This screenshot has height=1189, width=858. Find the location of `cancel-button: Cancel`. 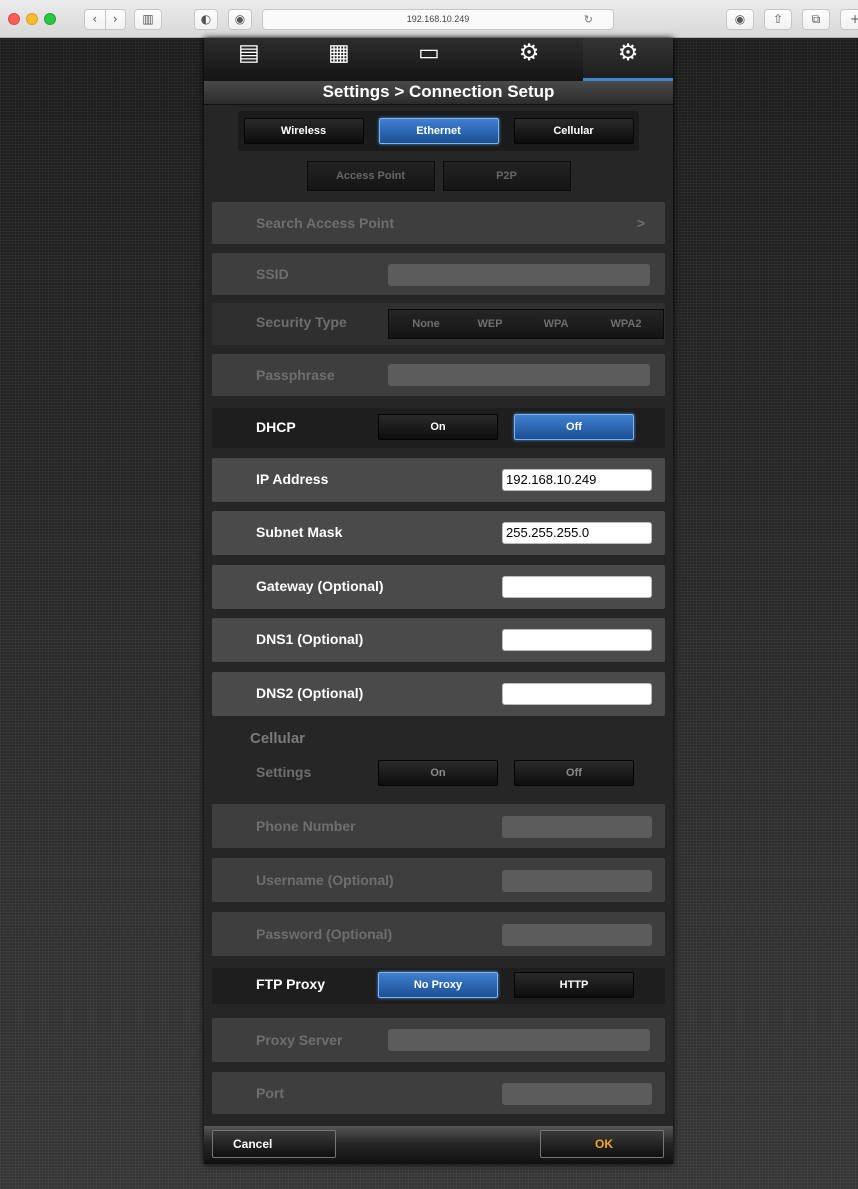

cancel-button: Cancel is located at coordinates (274, 1144).